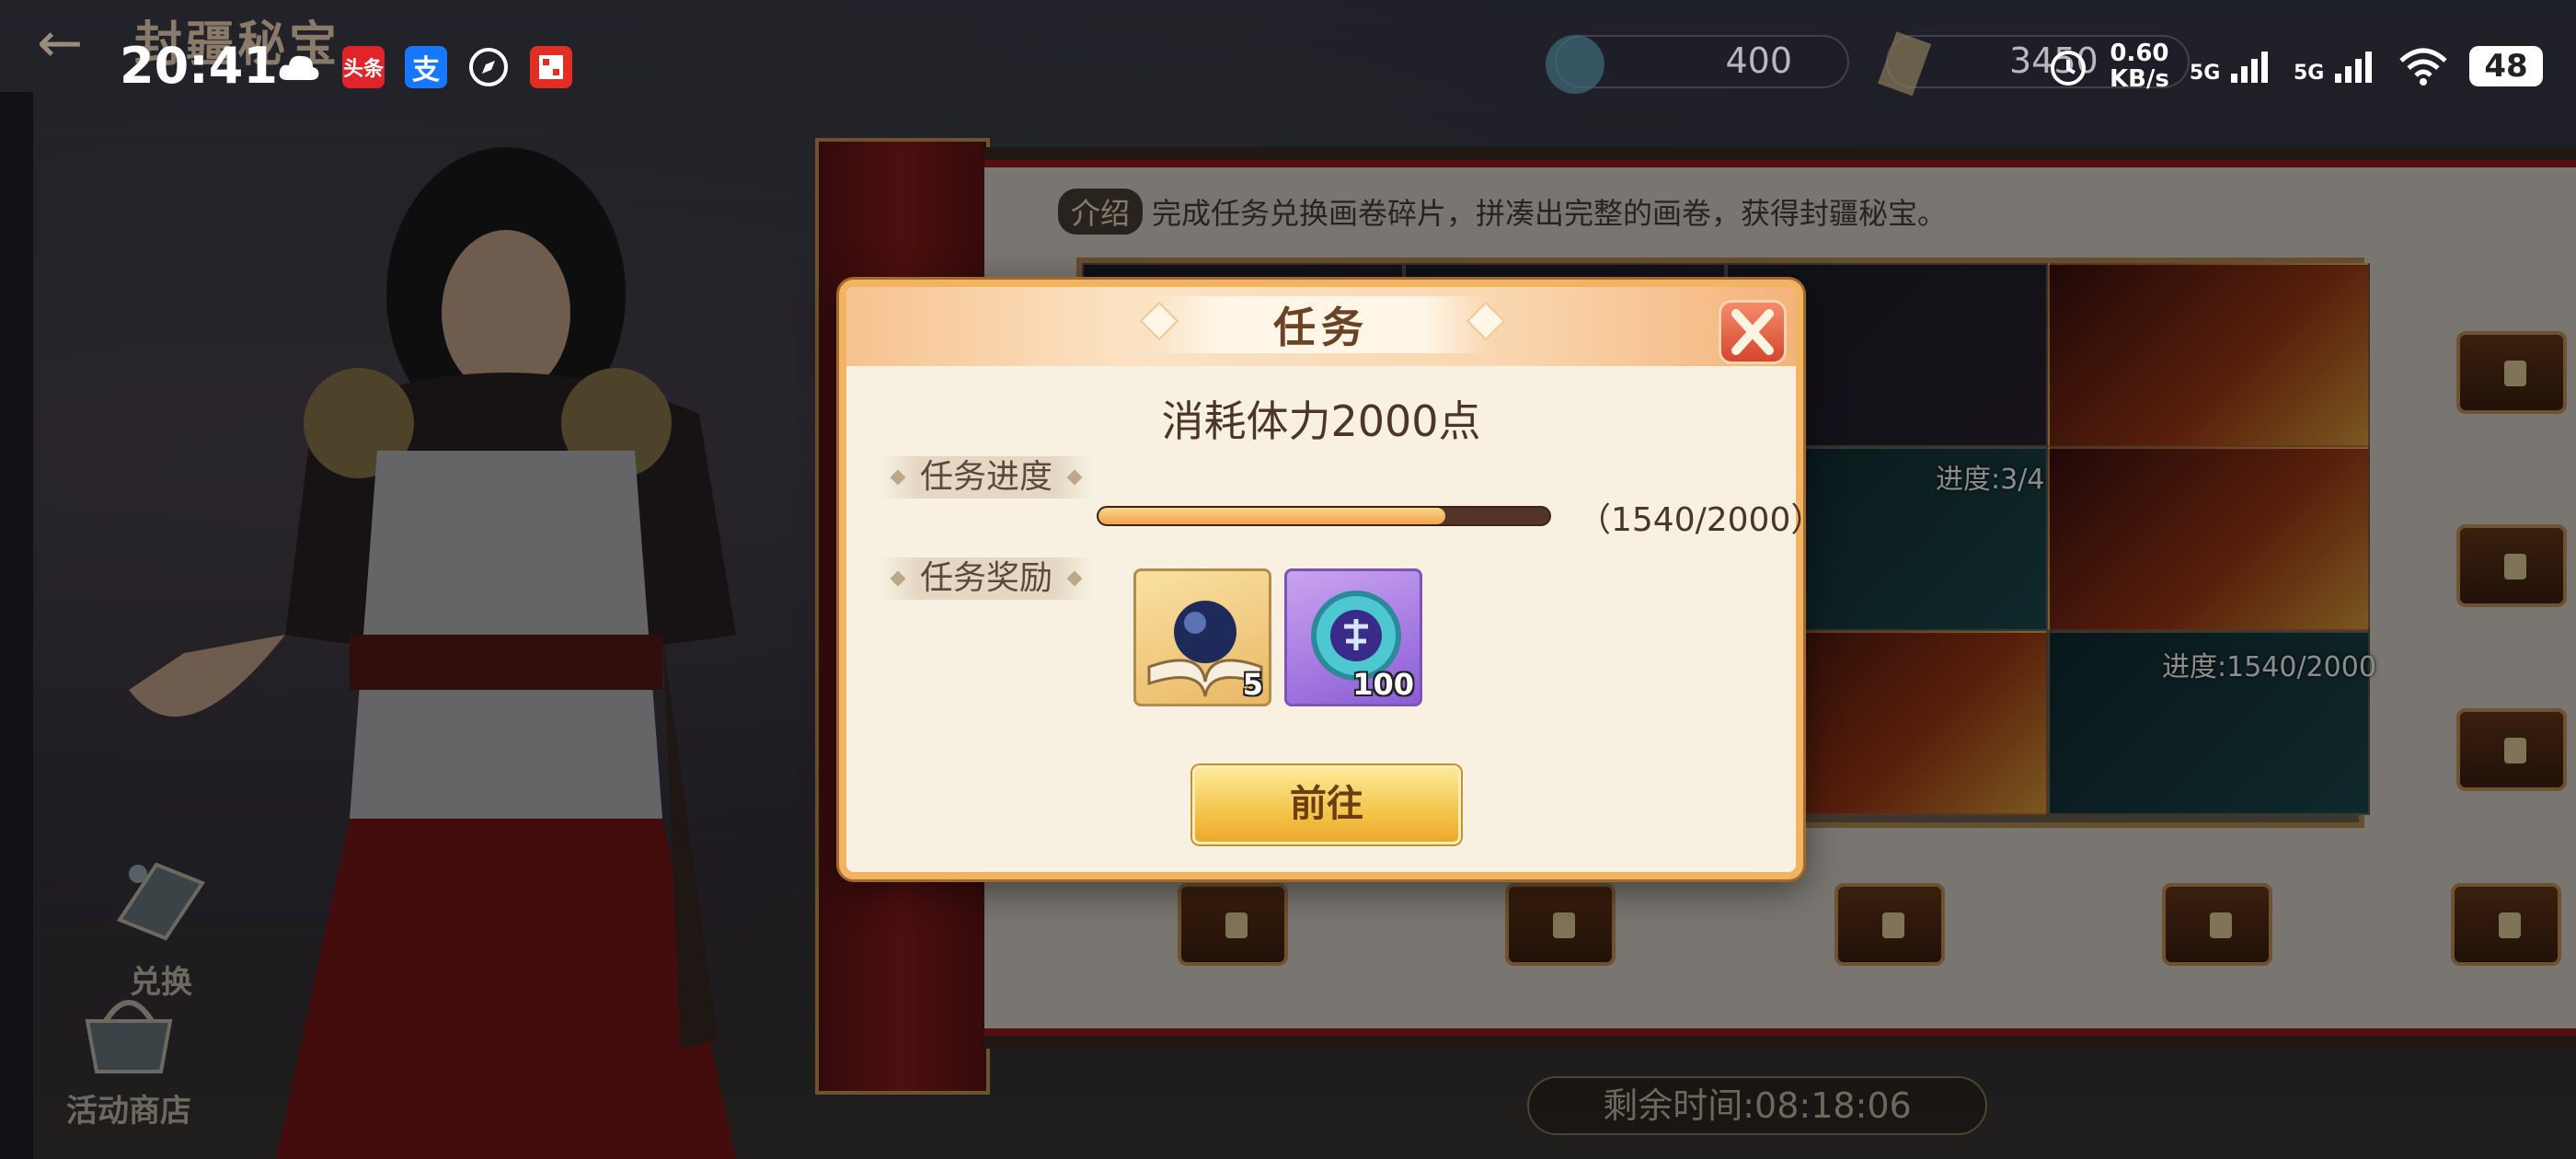 This screenshot has height=1159, width=2576. What do you see at coordinates (2506, 66) in the screenshot?
I see `battery-level: 48` at bounding box center [2506, 66].